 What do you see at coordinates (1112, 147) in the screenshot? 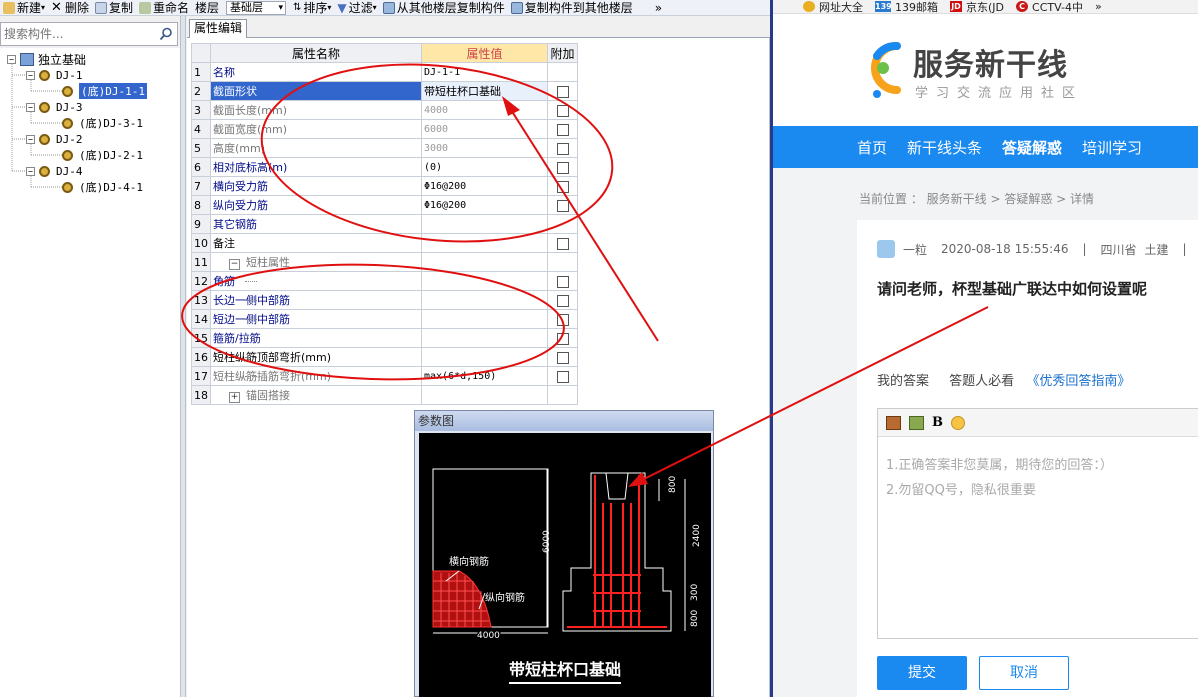
I see `nav-training: 培训学习` at bounding box center [1112, 147].